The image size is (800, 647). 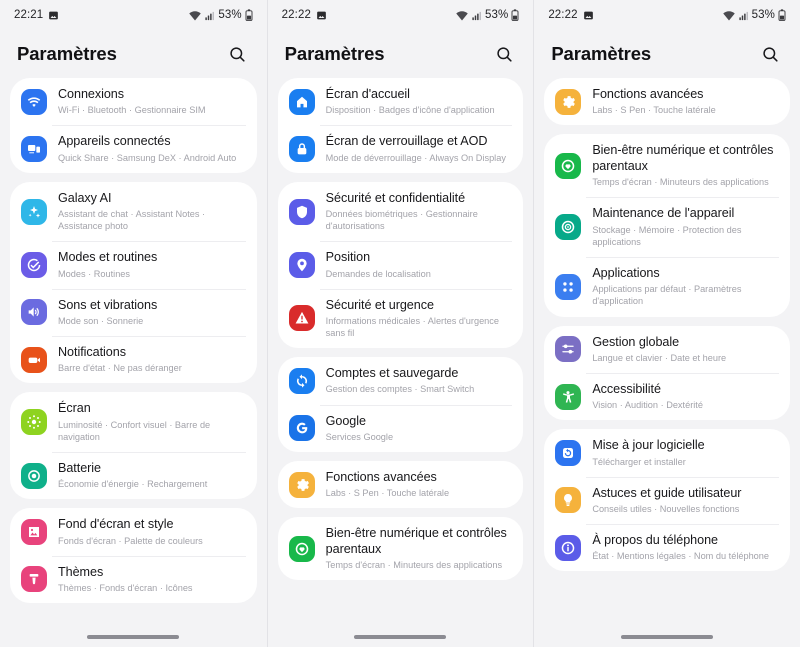 What do you see at coordinates (34, 211) in the screenshot?
I see `sparkle-icon` at bounding box center [34, 211].